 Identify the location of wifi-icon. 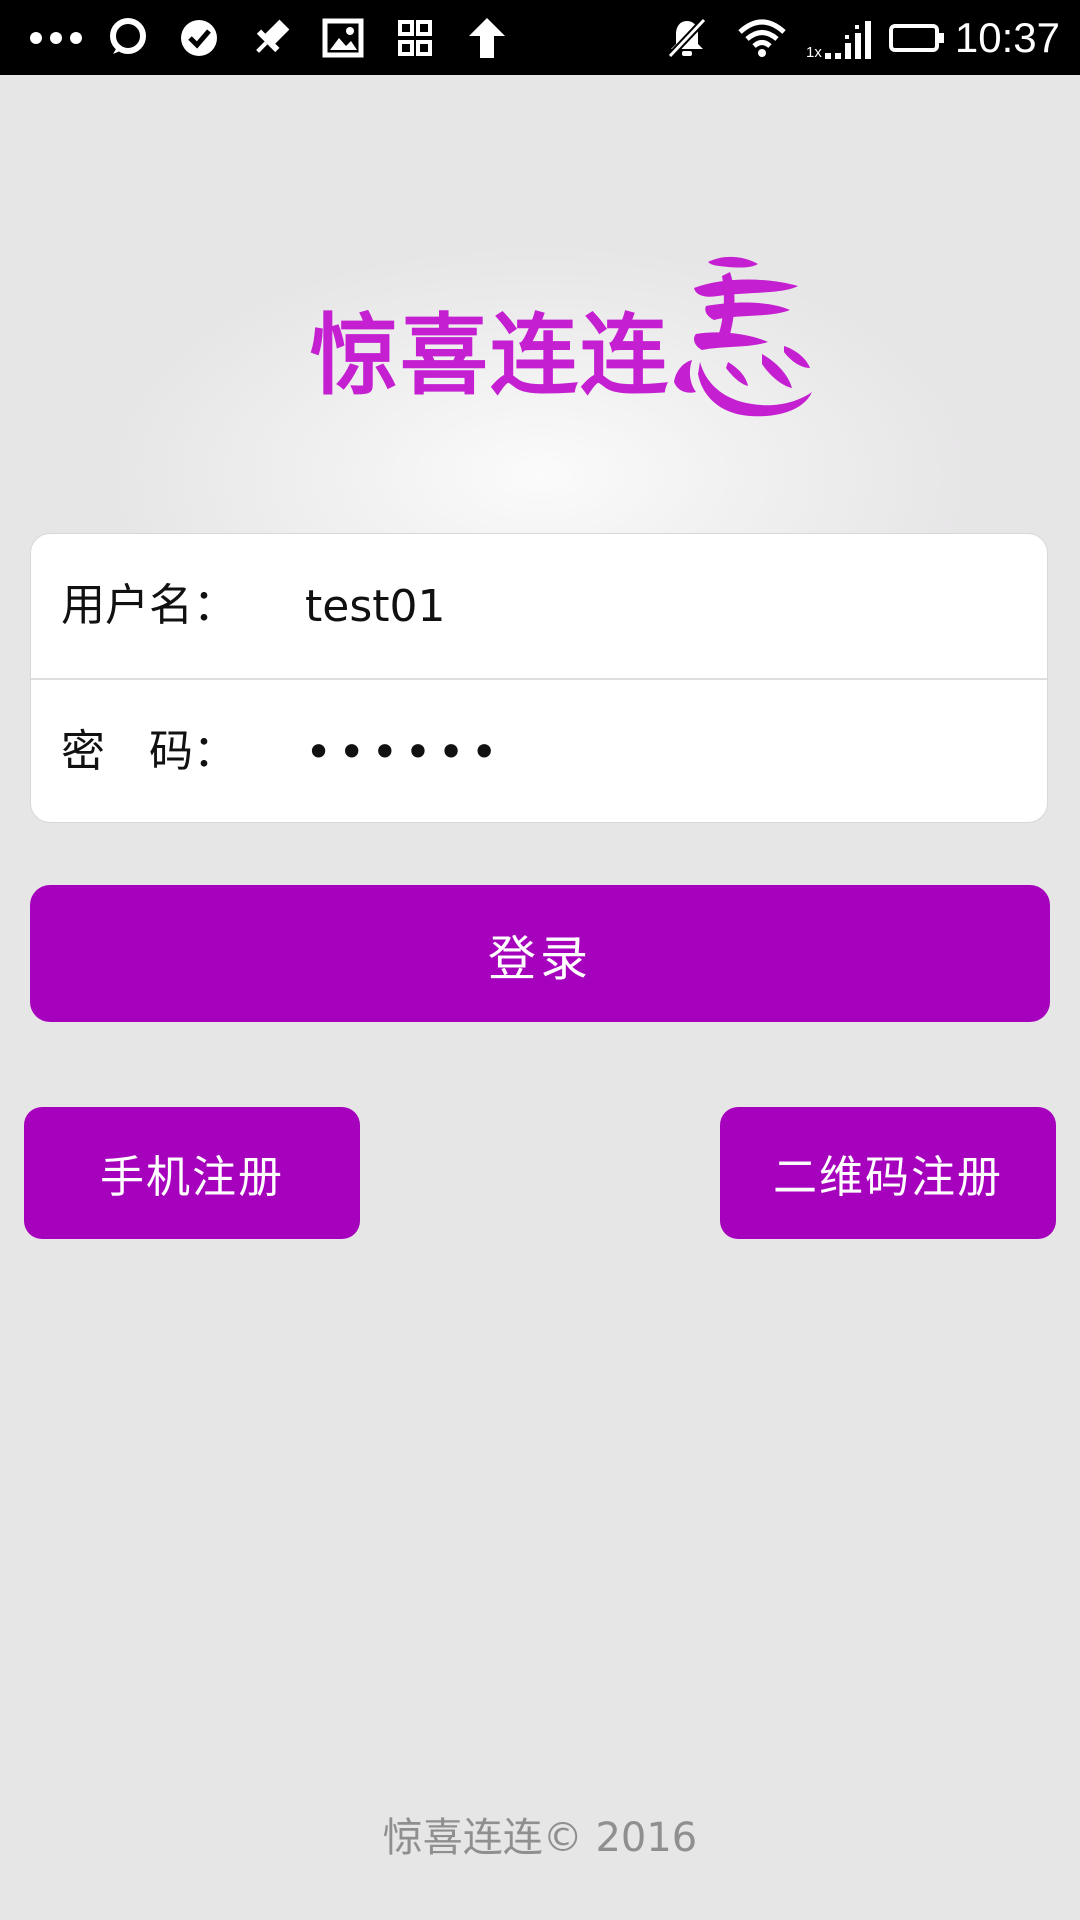
(762, 38).